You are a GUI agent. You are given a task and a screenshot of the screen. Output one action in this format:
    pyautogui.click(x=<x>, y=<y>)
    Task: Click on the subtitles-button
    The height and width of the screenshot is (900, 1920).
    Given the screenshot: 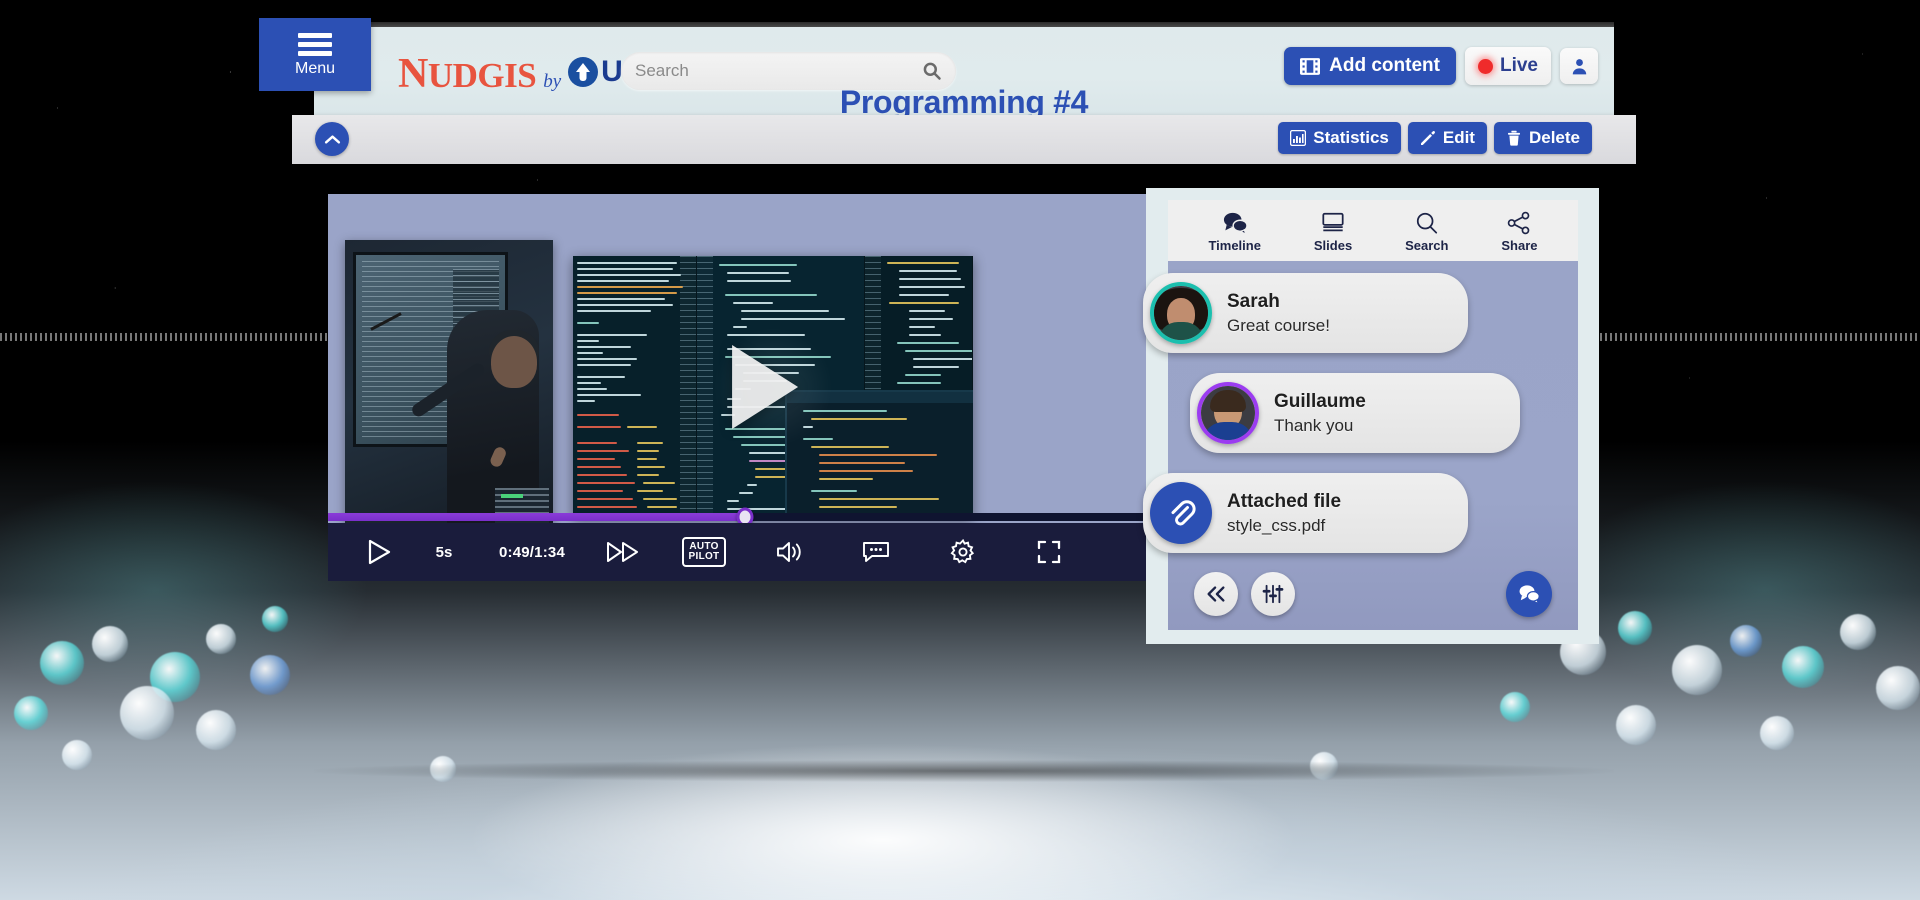 What is the action you would take?
    pyautogui.click(x=876, y=552)
    